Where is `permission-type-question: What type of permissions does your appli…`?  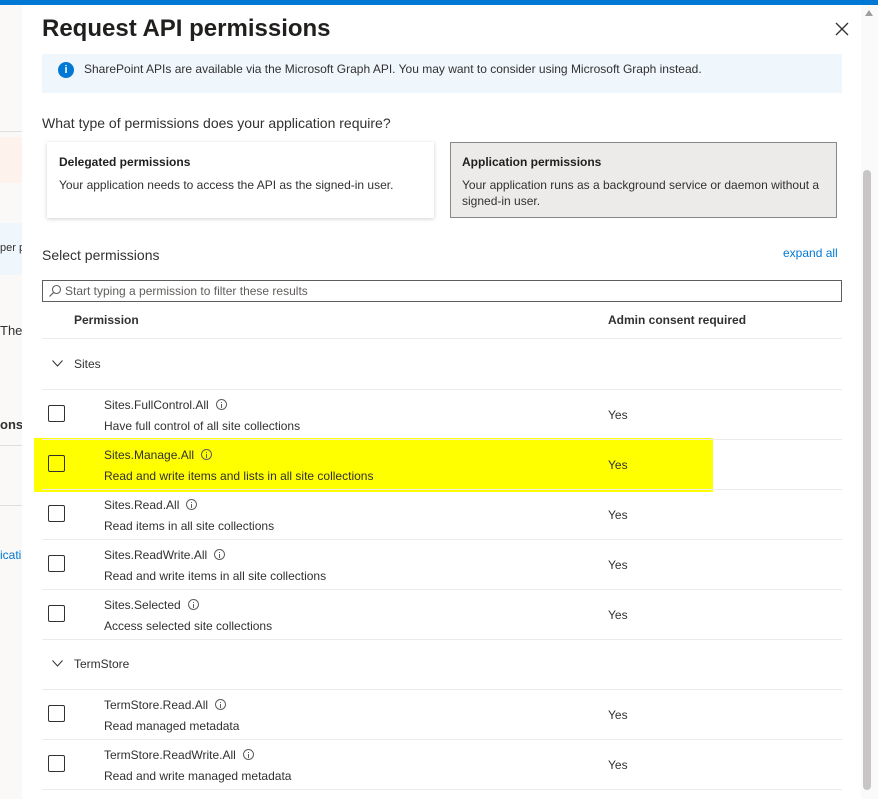
permission-type-question: What type of permissions does your appli… is located at coordinates (216, 123).